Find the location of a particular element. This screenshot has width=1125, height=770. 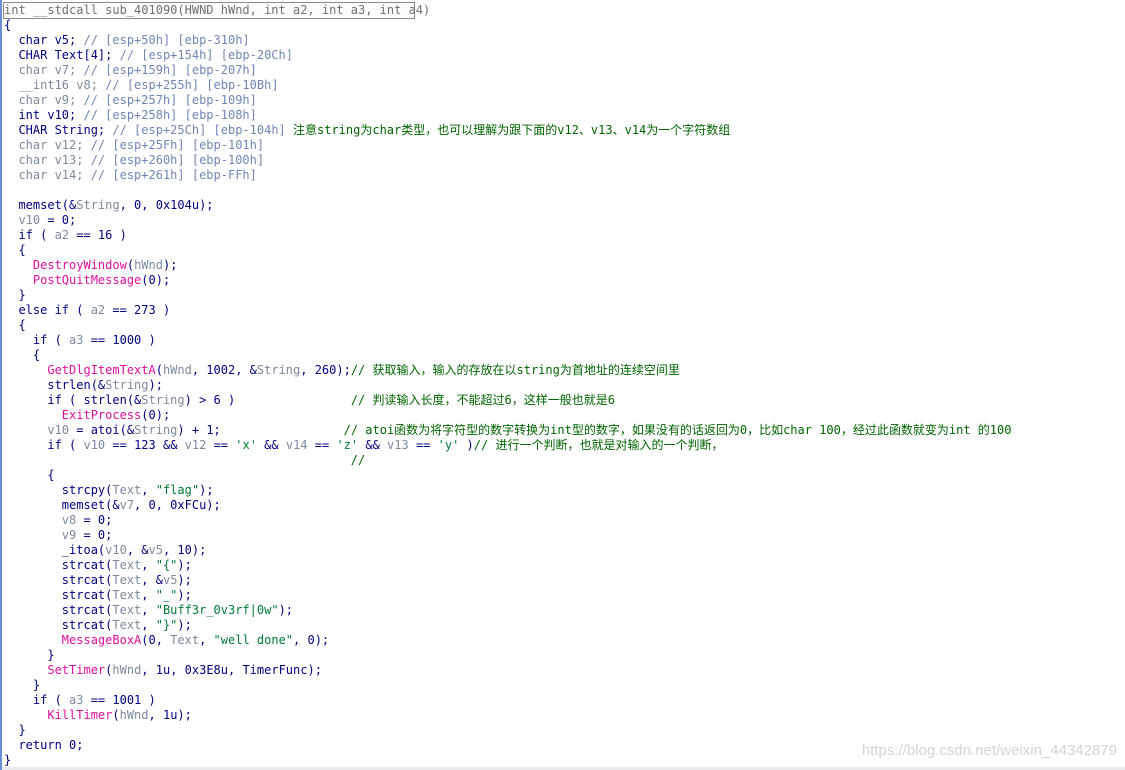

code-line: if ( a3 == 1000 ) is located at coordinates (564, 340).